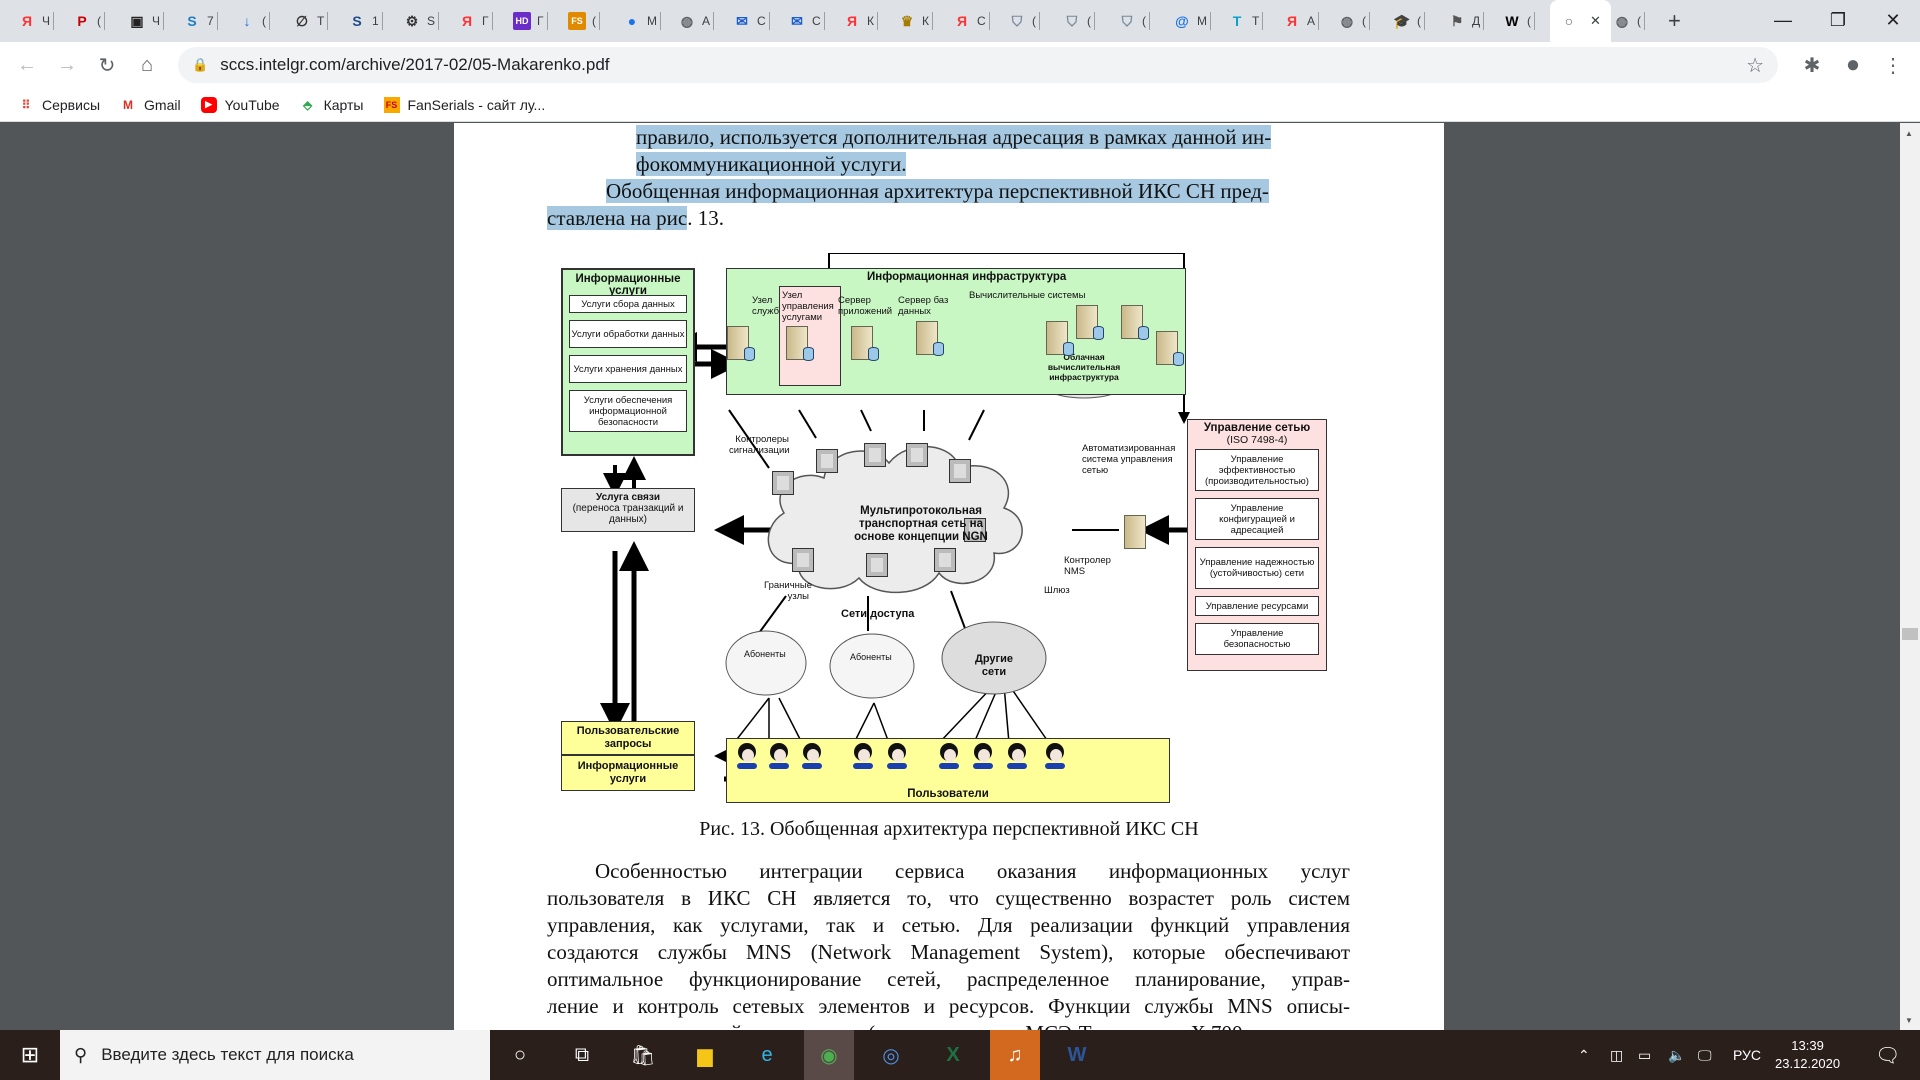 This screenshot has height=1080, width=1920. What do you see at coordinates (696, 21) in the screenshot?
I see `browser-tab: ◍ А` at bounding box center [696, 21].